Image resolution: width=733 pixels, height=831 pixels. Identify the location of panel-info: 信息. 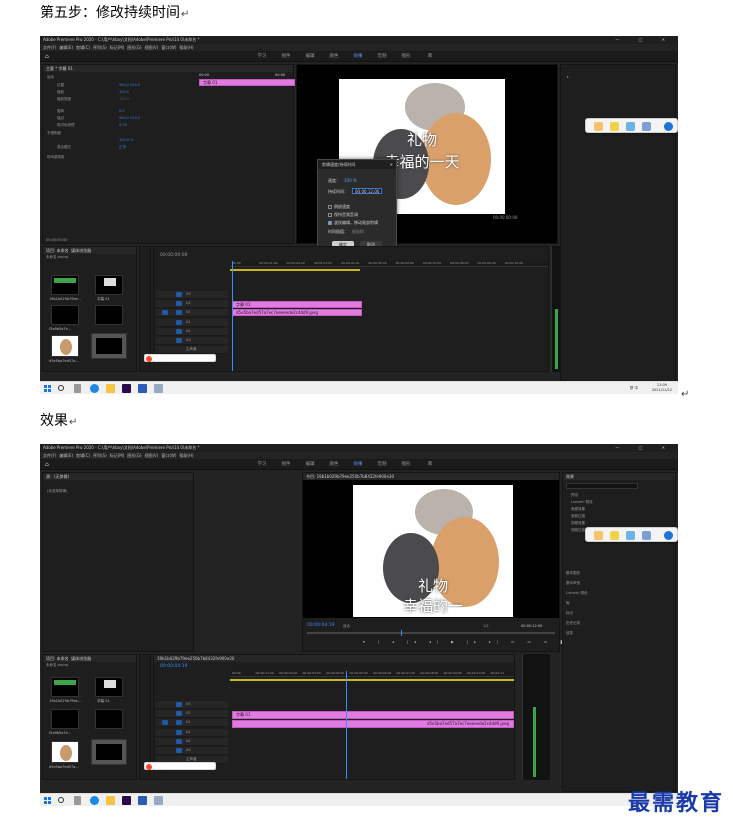
(569, 633).